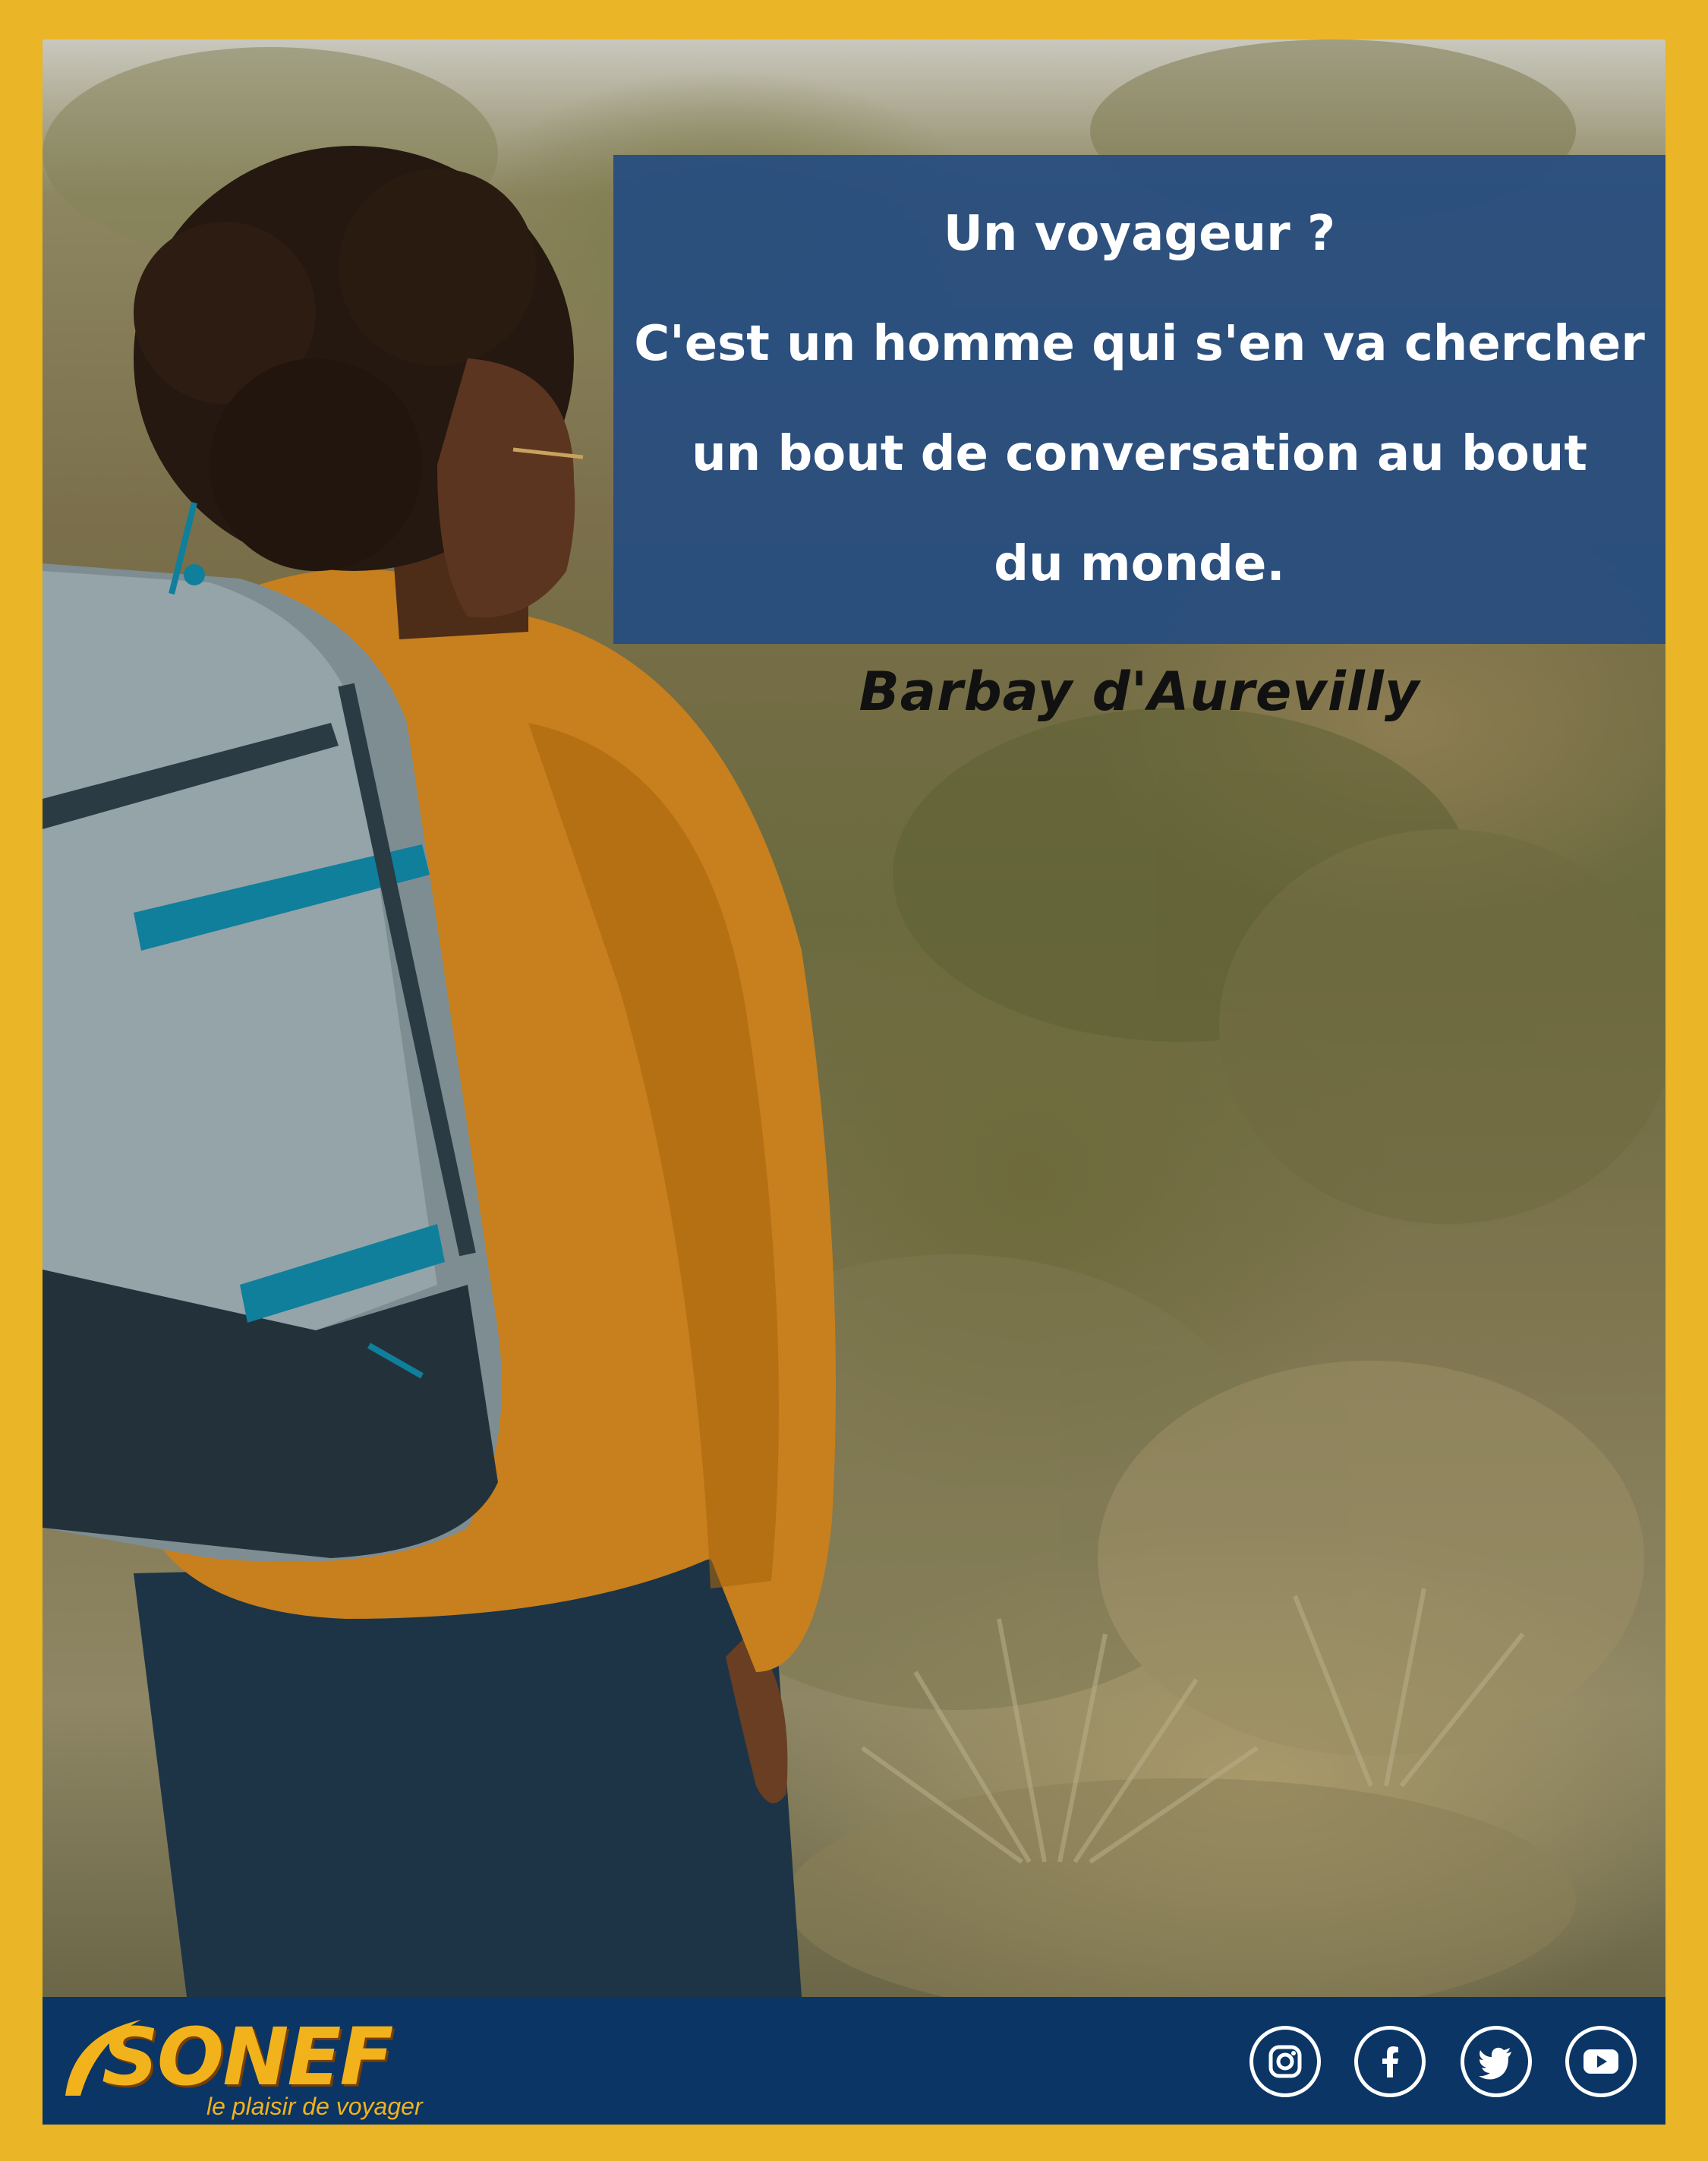 Image resolution: width=1708 pixels, height=2161 pixels. Describe the element at coordinates (1139, 692) in the screenshot. I see `quote-author: Barbay d'Aurevilly` at that location.